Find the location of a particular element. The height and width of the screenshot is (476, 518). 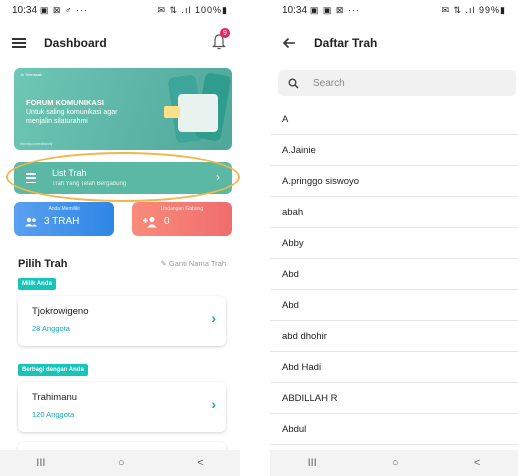

notification-bell-icon: 9 is located at coordinates (221, 39).